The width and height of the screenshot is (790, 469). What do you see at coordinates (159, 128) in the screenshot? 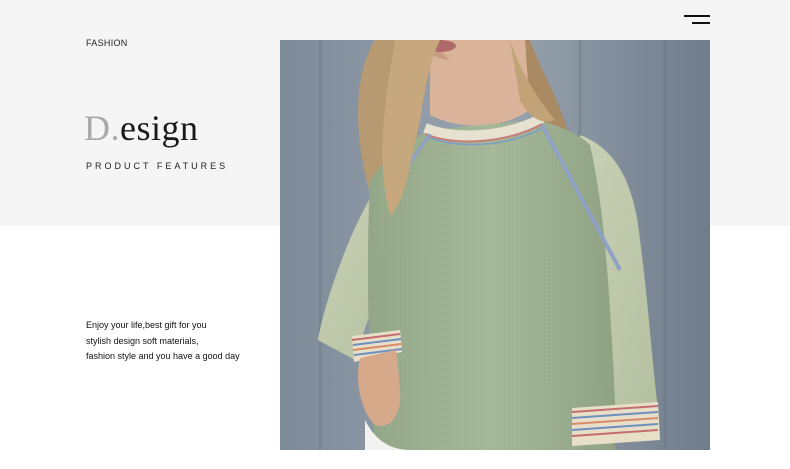
I see `title-rest: esign` at bounding box center [159, 128].